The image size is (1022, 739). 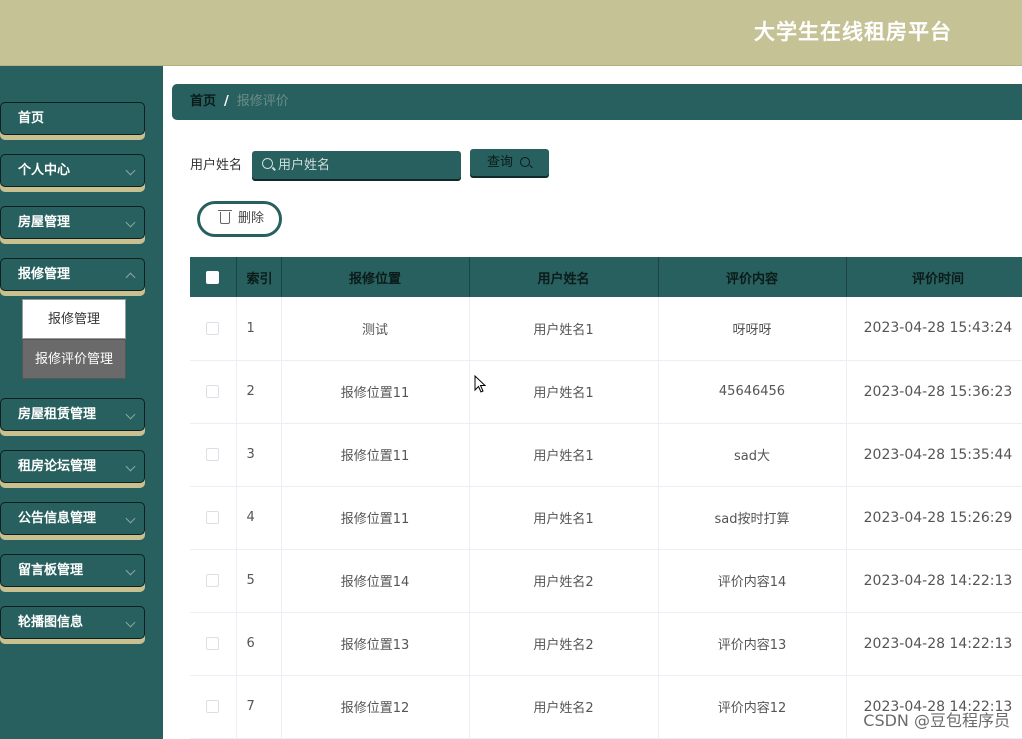 What do you see at coordinates (375, 277) in the screenshot?
I see `column-header-location: 报修位置` at bounding box center [375, 277].